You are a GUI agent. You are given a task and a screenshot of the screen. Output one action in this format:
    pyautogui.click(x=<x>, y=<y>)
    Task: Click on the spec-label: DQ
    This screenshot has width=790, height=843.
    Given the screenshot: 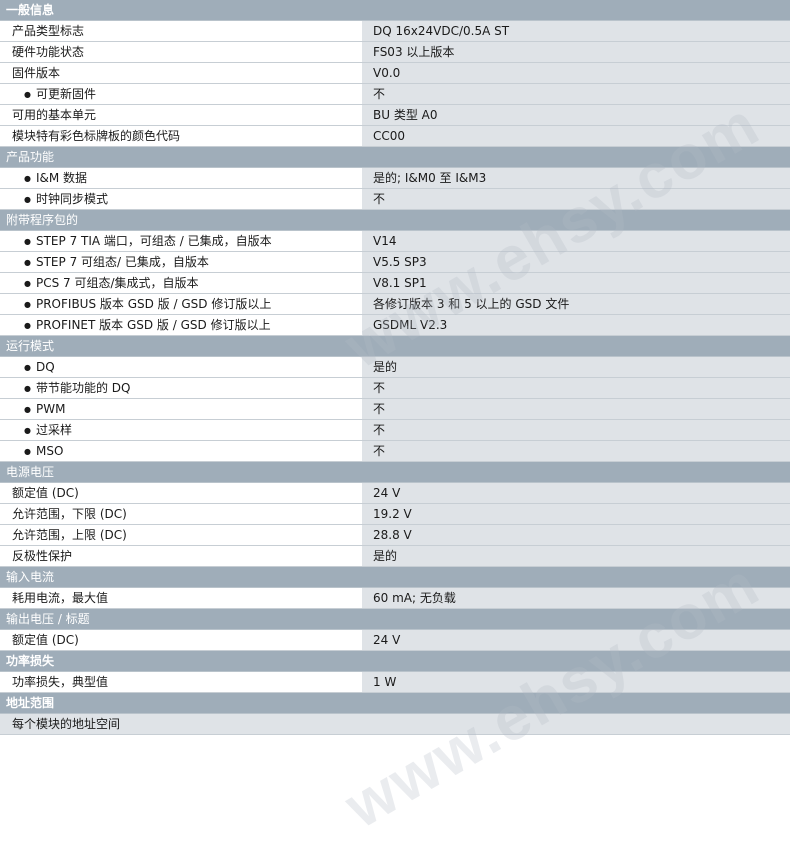 What is the action you would take?
    pyautogui.click(x=180, y=367)
    